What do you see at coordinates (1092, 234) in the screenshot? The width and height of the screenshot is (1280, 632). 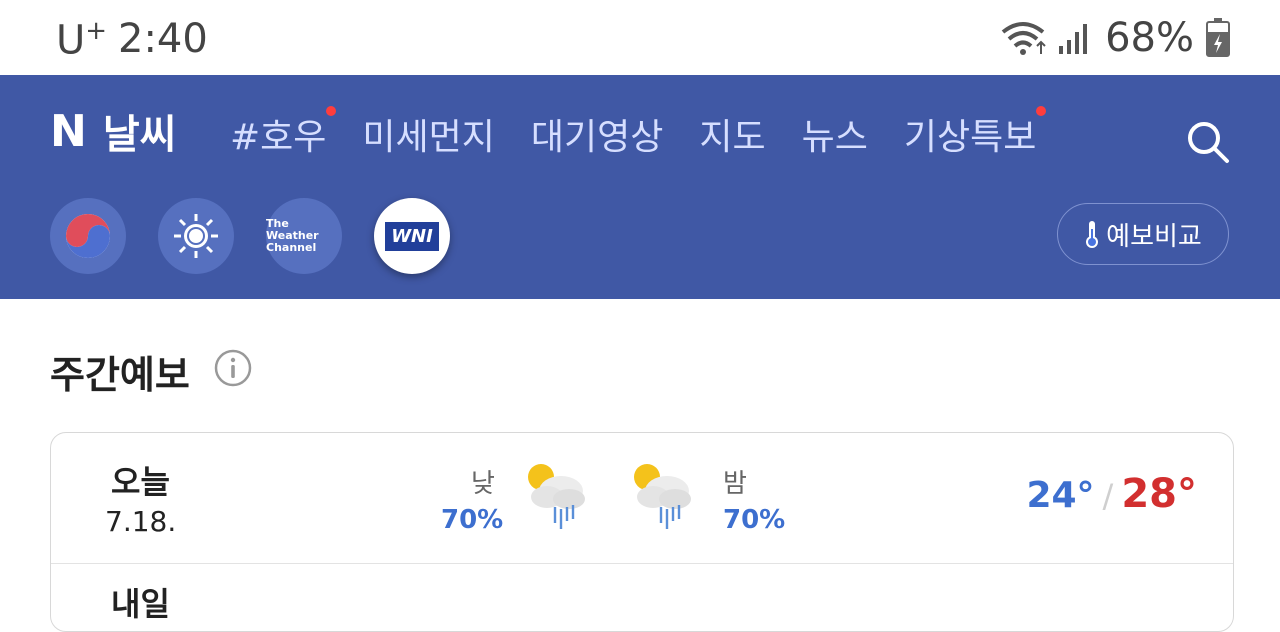 I see `thermometer-icon` at bounding box center [1092, 234].